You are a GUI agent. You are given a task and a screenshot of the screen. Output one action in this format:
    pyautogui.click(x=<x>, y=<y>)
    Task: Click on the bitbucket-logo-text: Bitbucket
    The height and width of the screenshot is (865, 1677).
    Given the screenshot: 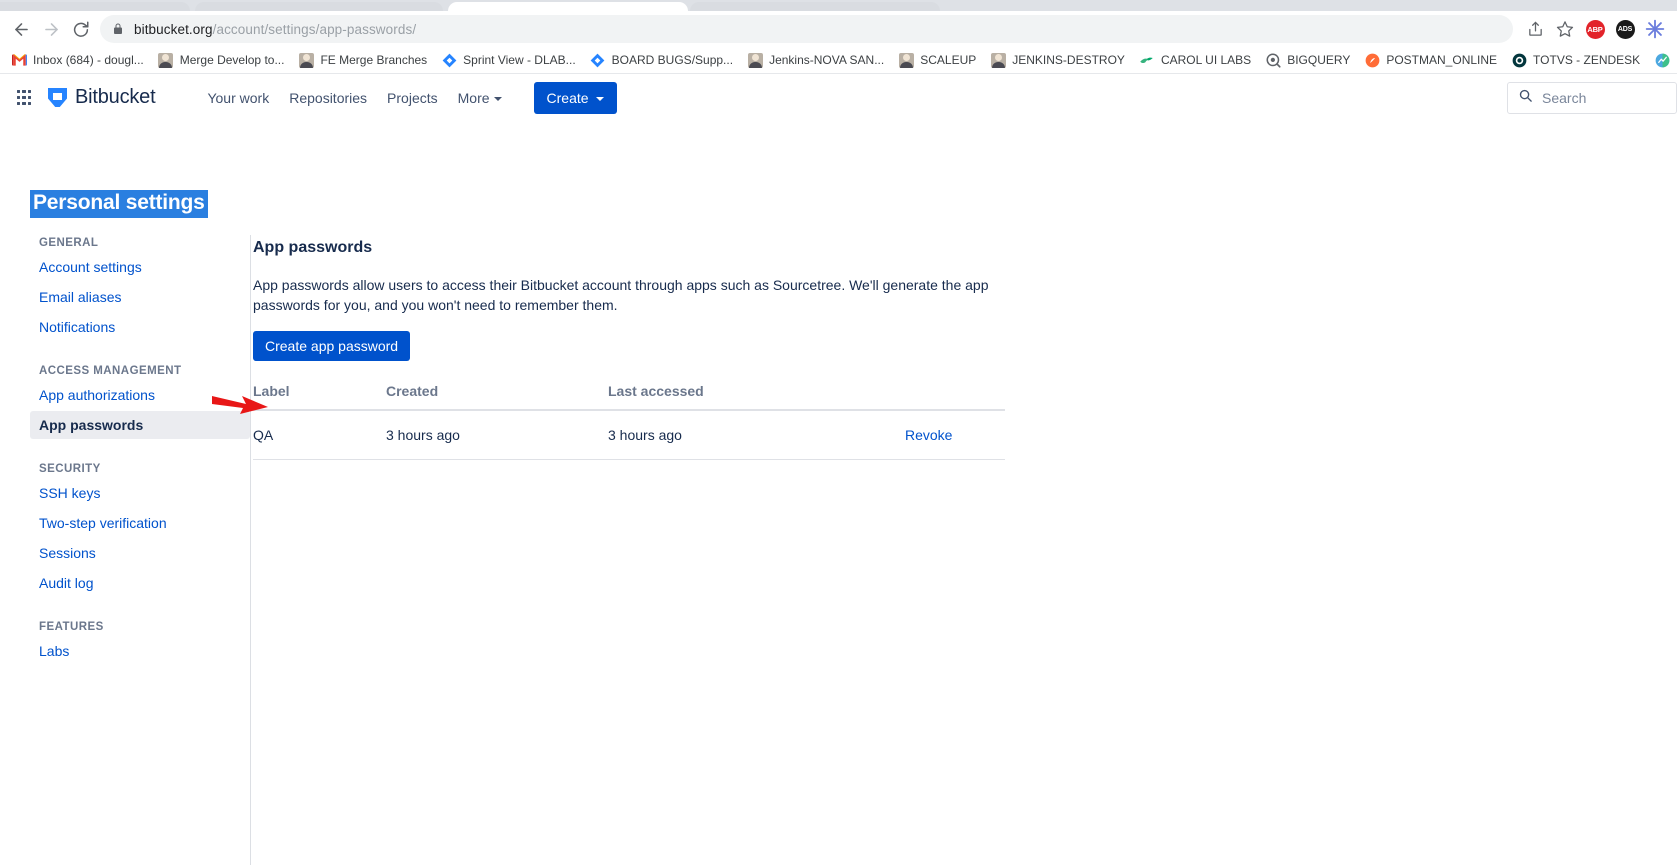 What is the action you would take?
    pyautogui.click(x=115, y=97)
    